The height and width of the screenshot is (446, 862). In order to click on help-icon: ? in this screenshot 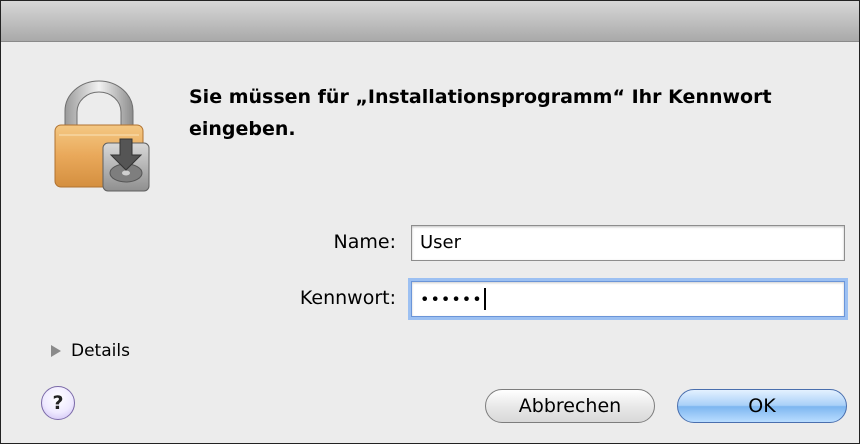, I will do `click(58, 403)`.